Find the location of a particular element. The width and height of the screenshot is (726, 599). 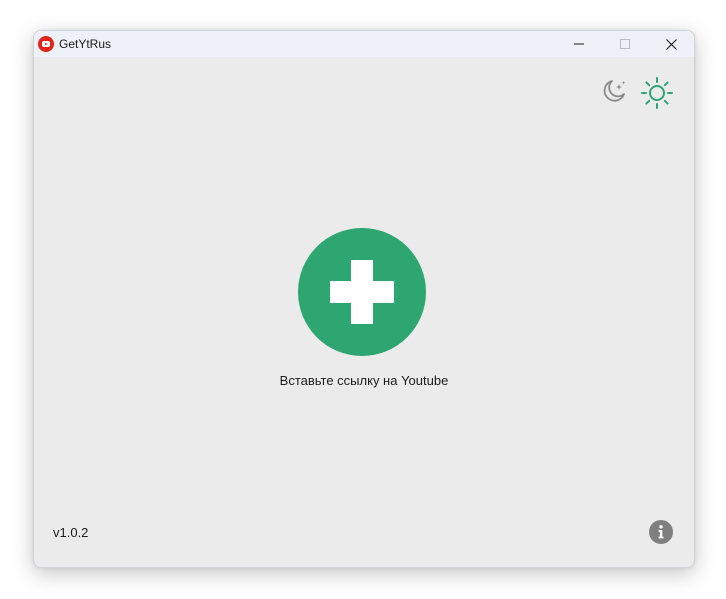

minimize-button is located at coordinates (579, 44).